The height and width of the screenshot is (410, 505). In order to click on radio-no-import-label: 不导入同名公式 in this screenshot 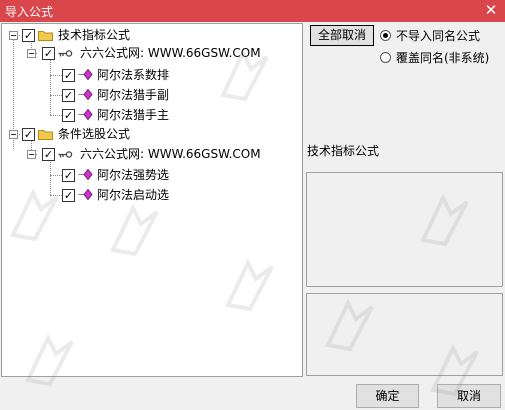, I will do `click(438, 35)`.